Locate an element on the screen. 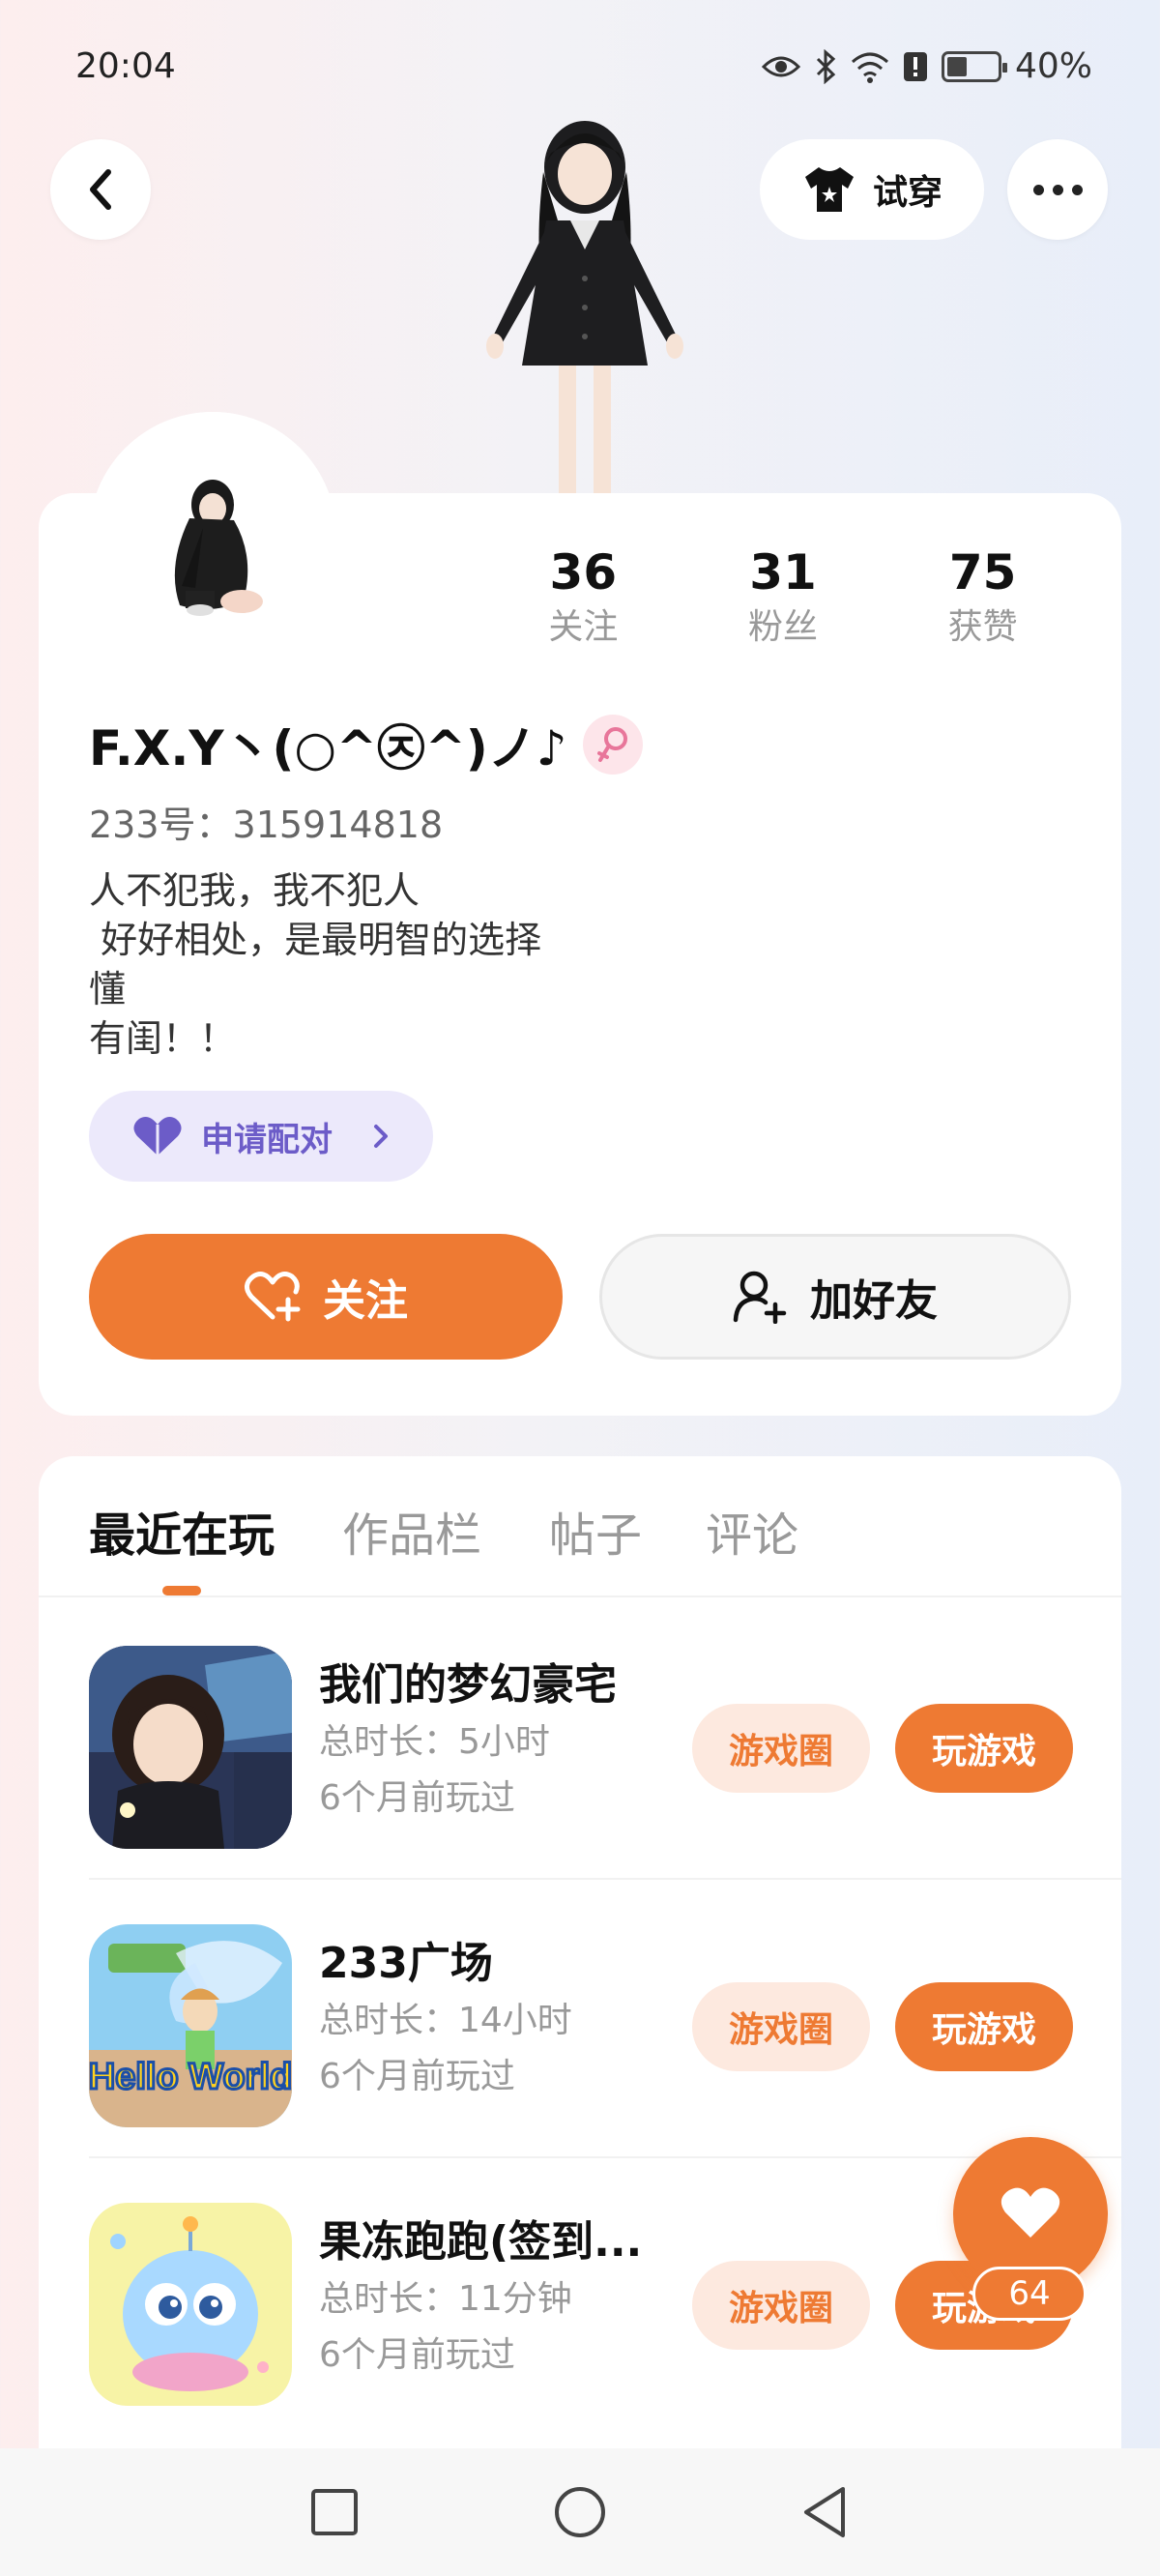  status-icons: 40% is located at coordinates (927, 66).